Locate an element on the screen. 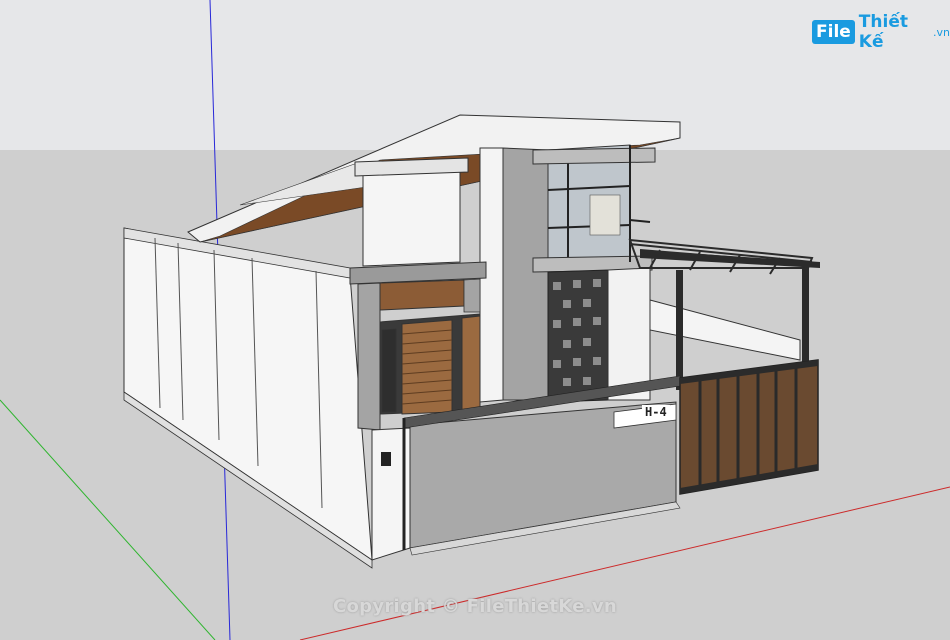 The image size is (950, 640). copyright-watermark: Copyright © FileThietKe.vn is located at coordinates (475, 606).